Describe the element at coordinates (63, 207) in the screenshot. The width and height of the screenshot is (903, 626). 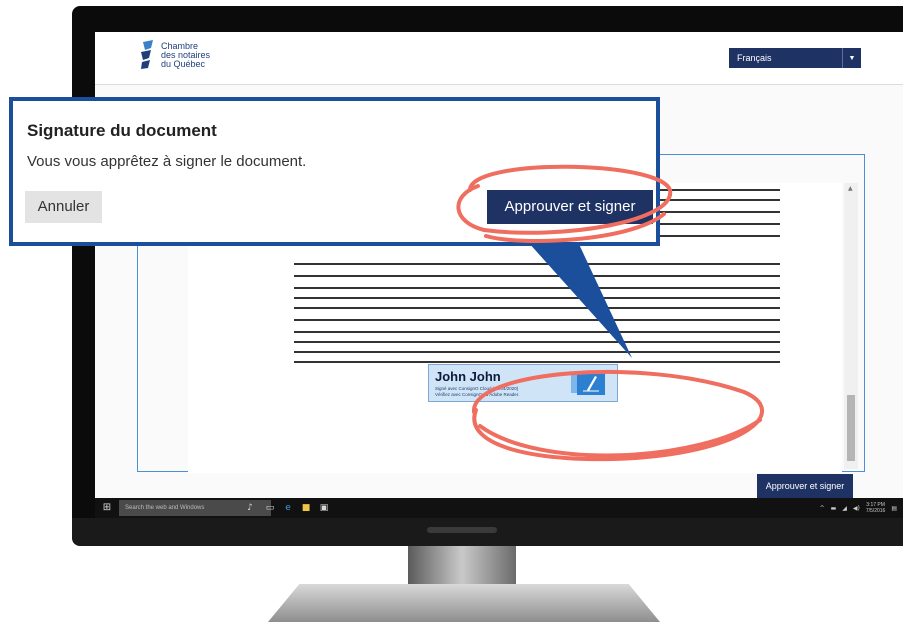
I see `cancel-button: Annuler` at that location.